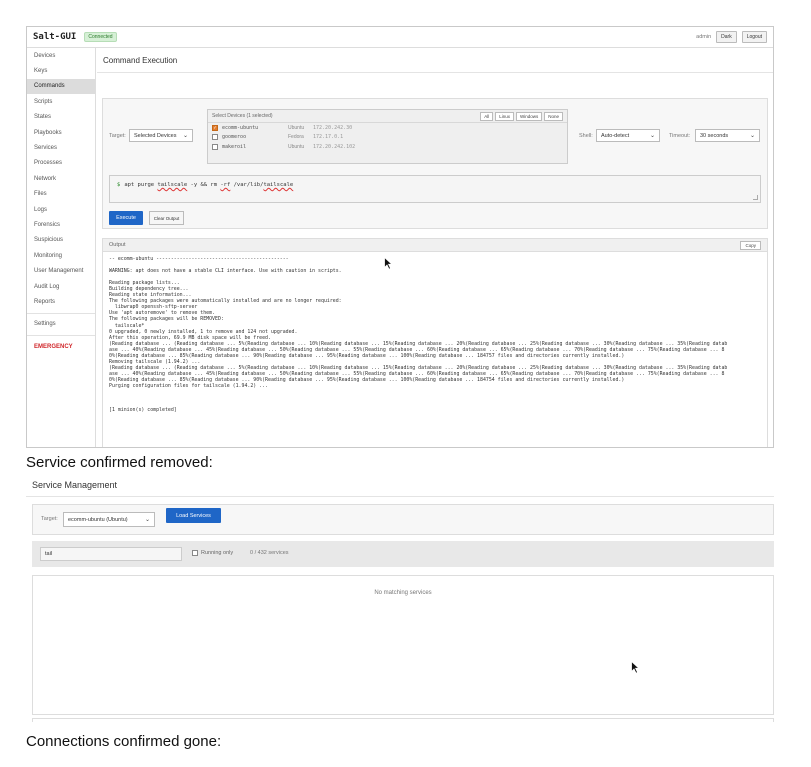  Describe the element at coordinates (553, 116) in the screenshot. I see `device-filter-none-button: None` at that location.